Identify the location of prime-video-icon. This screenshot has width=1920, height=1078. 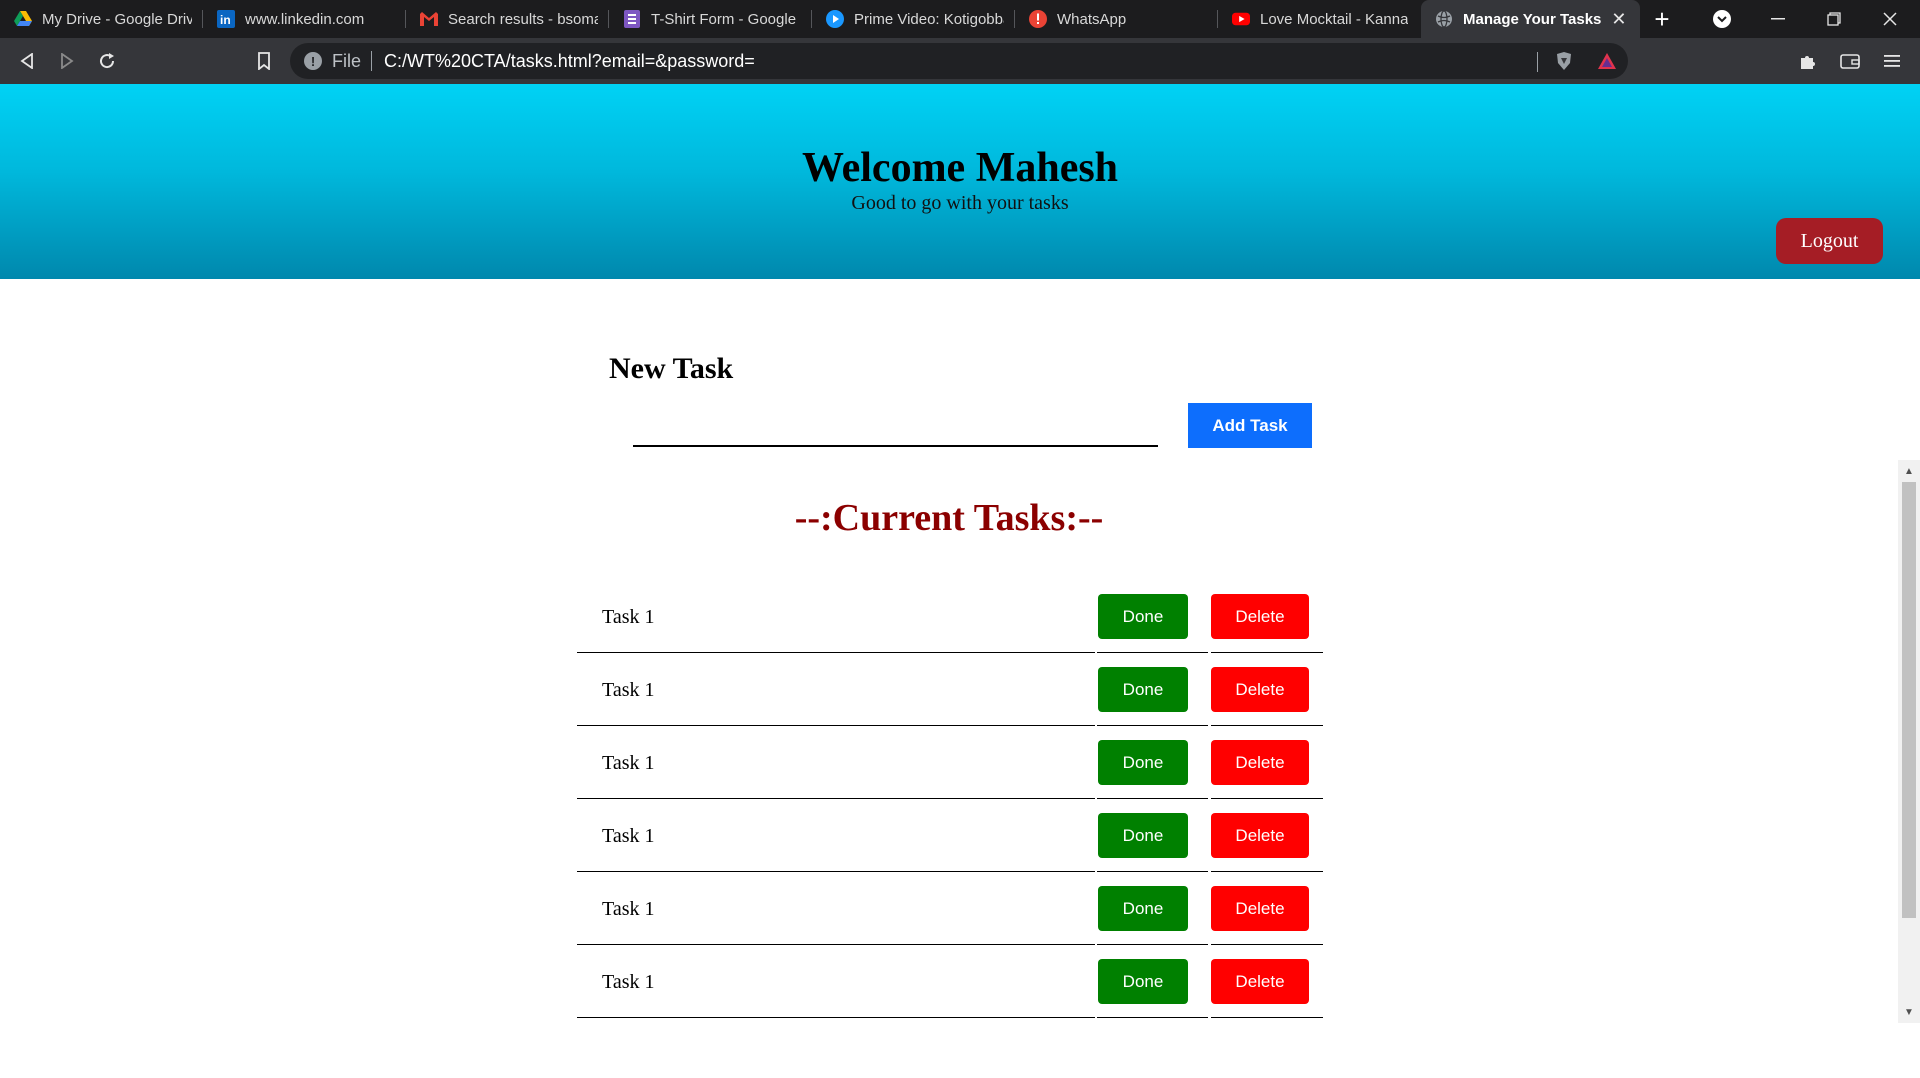
(835, 19).